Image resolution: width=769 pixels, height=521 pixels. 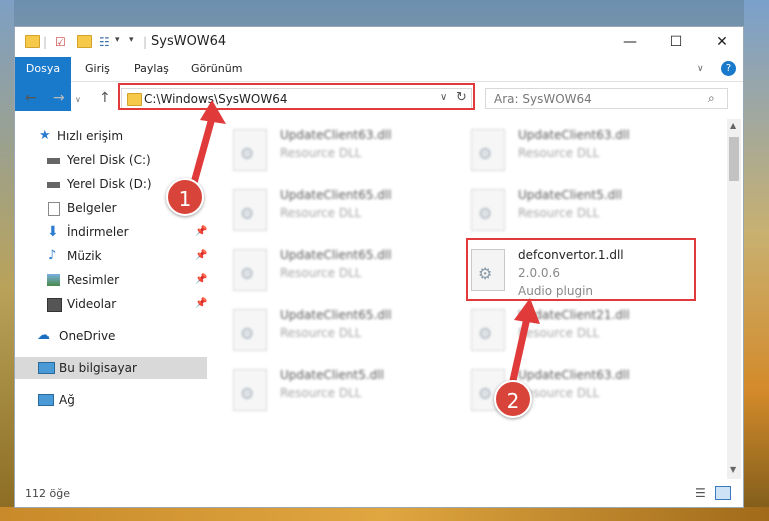 I want to click on nav-item-music: ♪ Müzik 📌, so click(x=111, y=256).